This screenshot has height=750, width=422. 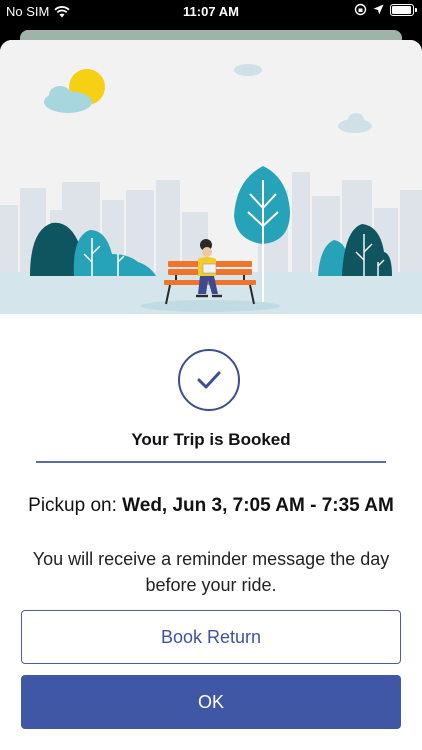 I want to click on orientation-lock-icon, so click(x=360, y=9).